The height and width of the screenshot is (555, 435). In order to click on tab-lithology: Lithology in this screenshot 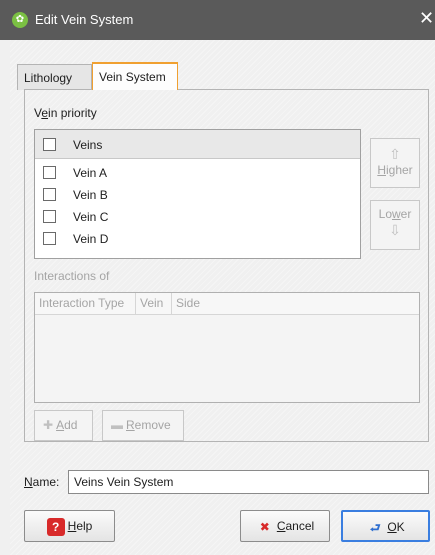, I will do `click(54, 77)`.